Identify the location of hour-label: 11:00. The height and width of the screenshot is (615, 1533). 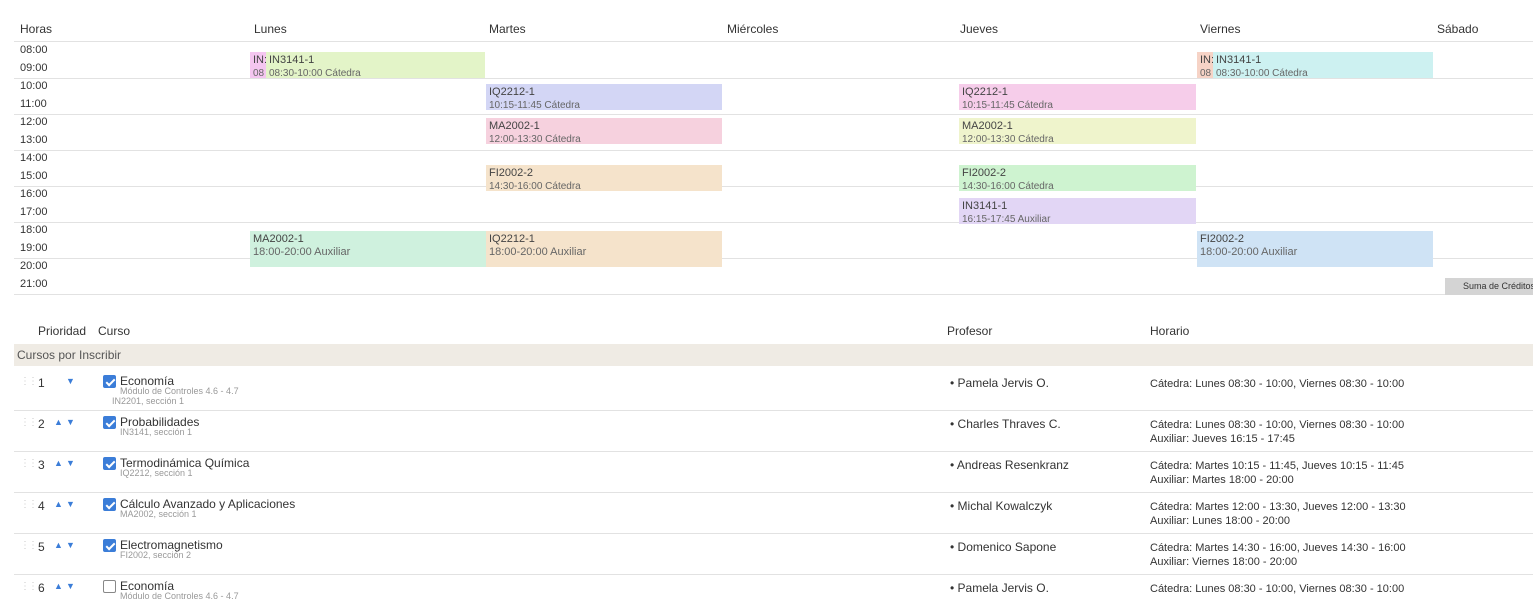
(33, 104).